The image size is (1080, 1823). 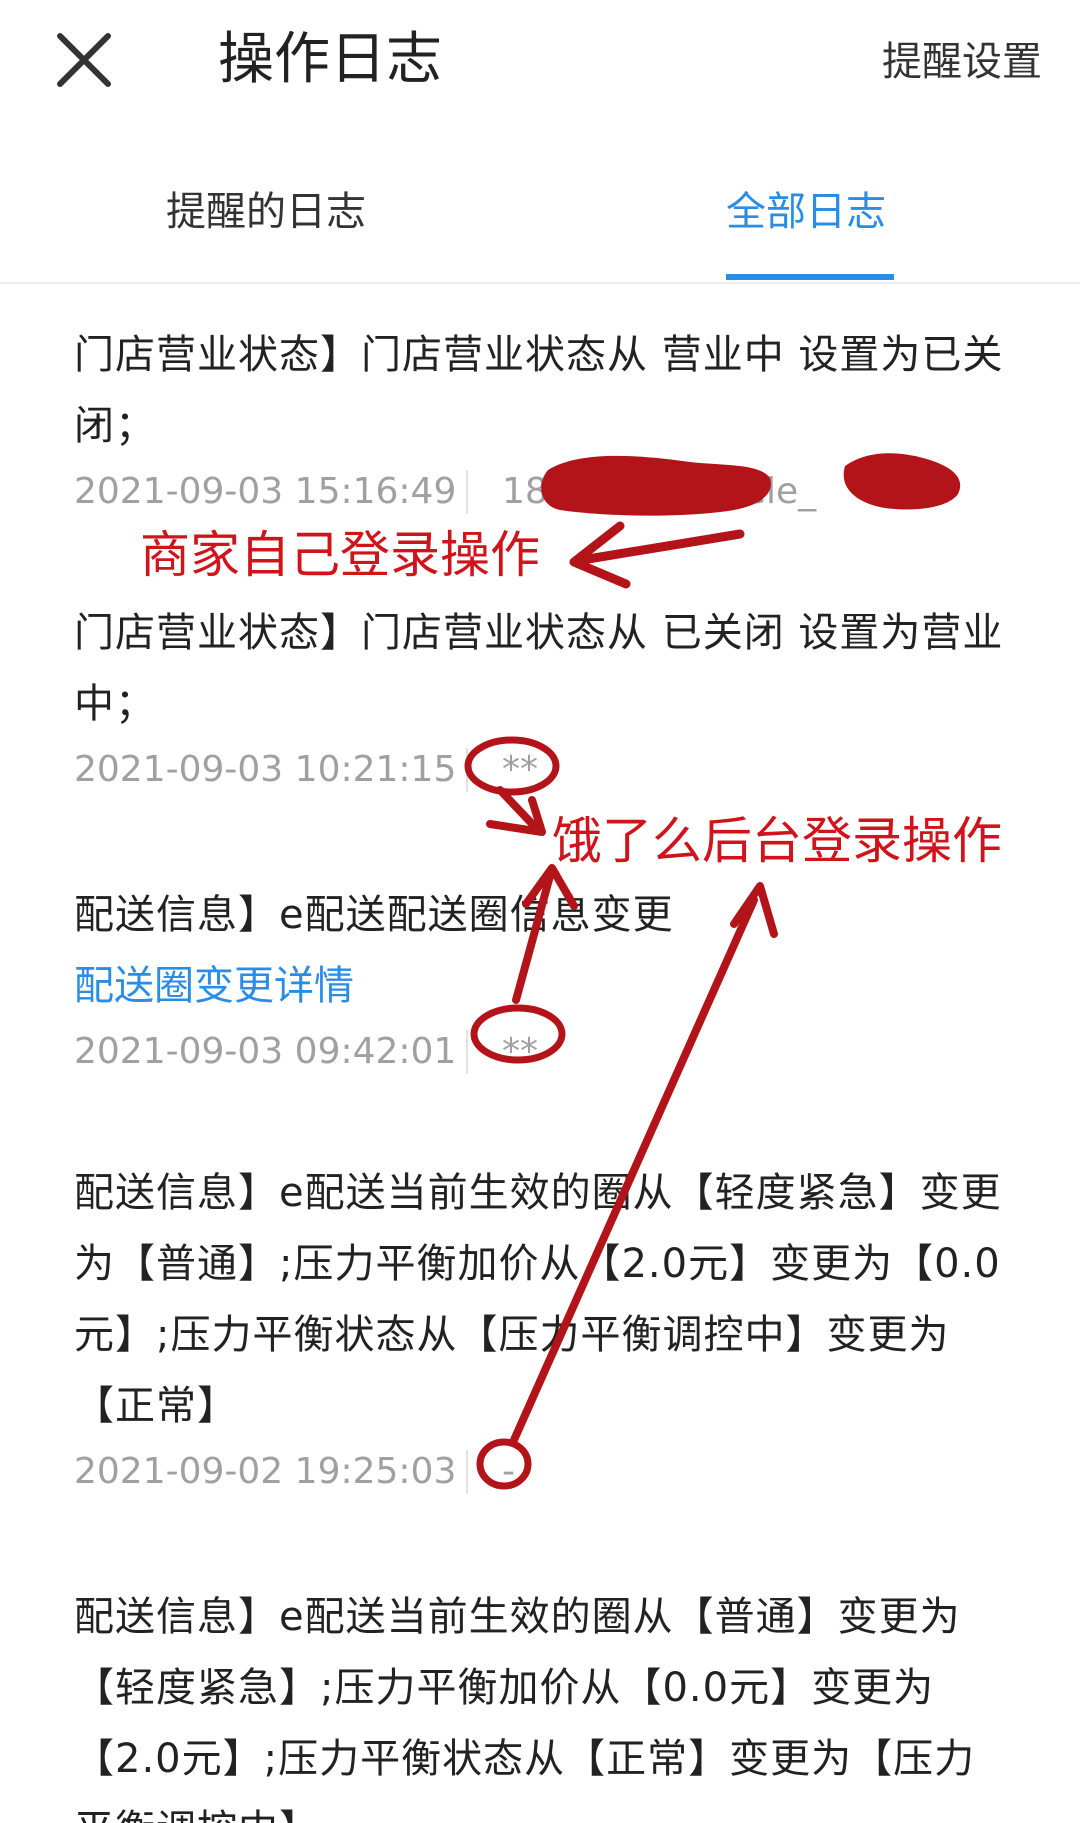 I want to click on log-meta: 2021-09-03 10:21:15 **, so click(x=544, y=770).